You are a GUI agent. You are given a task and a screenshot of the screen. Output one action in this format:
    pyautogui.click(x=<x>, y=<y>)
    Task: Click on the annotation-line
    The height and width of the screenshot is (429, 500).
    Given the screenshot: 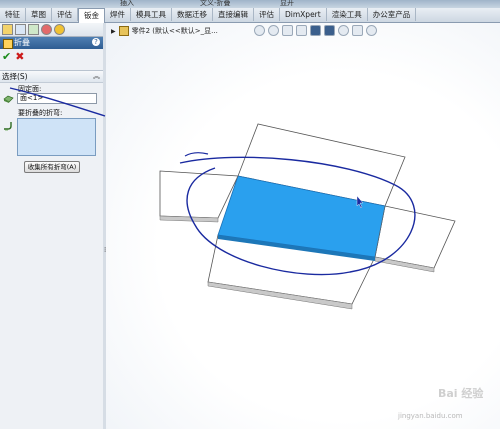 What is the action you would take?
    pyautogui.click(x=57, y=102)
    